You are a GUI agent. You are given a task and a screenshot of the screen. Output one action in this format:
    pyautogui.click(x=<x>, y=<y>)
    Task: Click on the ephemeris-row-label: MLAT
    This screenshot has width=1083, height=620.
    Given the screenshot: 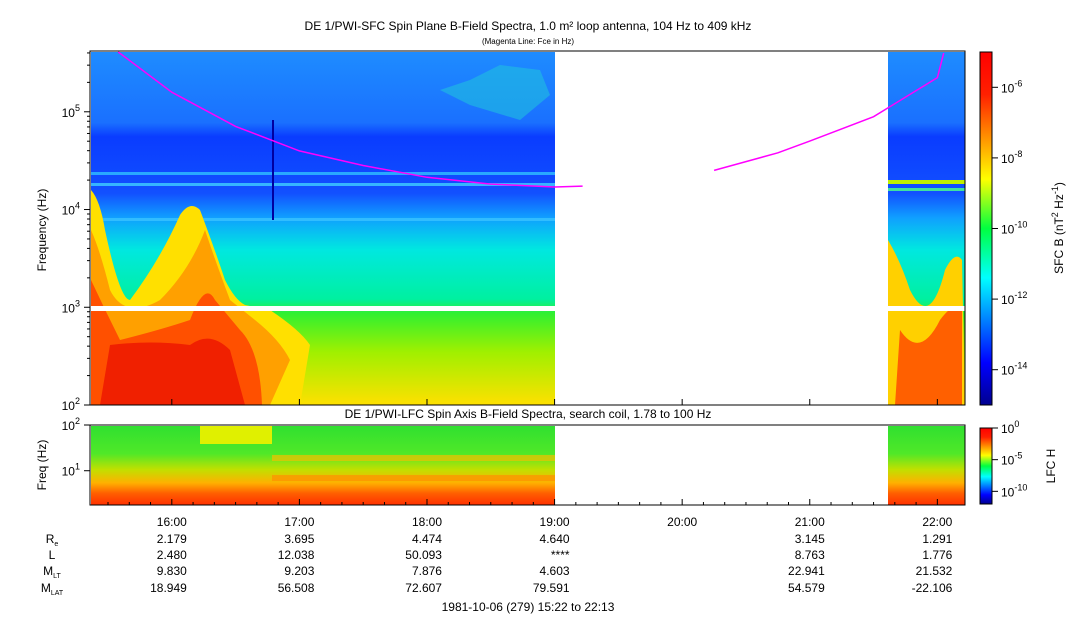 What is the action you would take?
    pyautogui.click(x=52, y=589)
    